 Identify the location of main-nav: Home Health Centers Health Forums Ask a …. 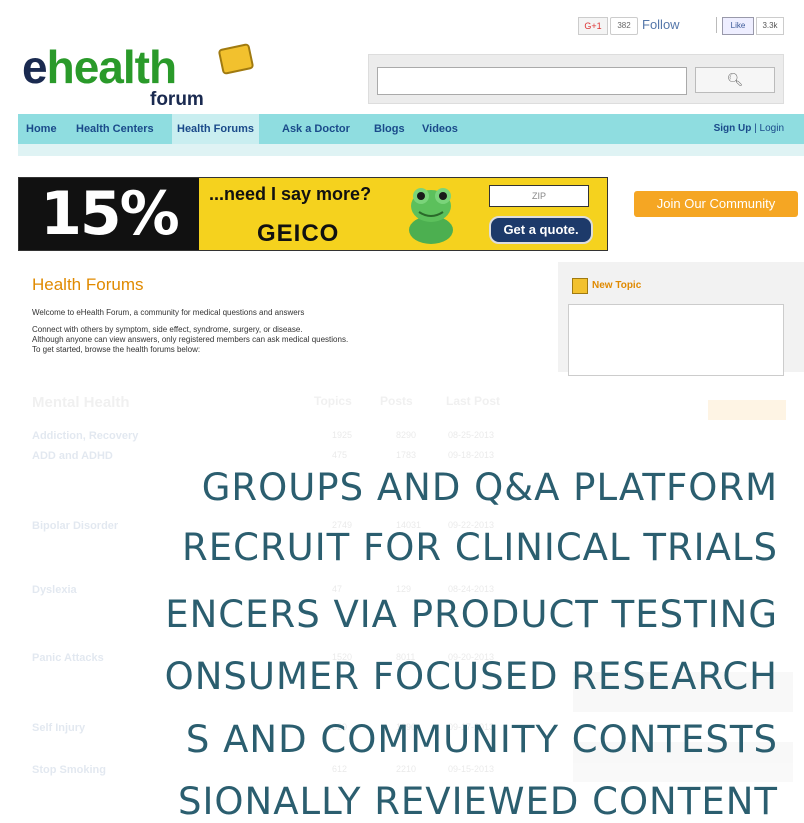
(411, 129).